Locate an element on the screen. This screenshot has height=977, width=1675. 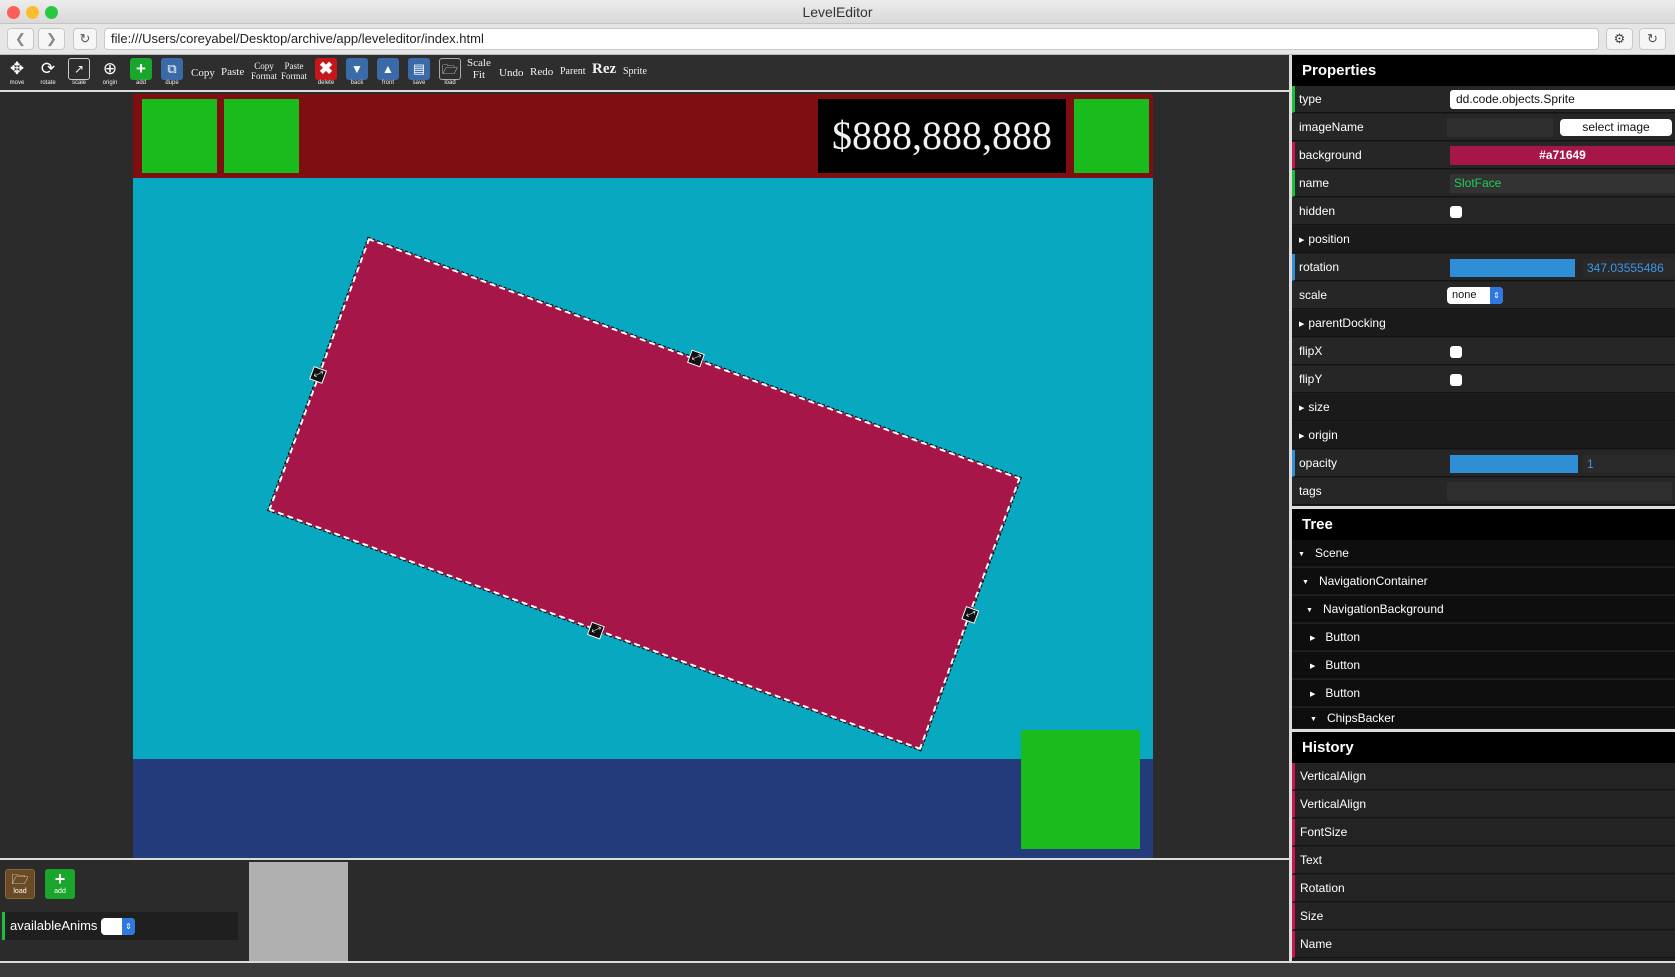
copy-button: Copy is located at coordinates (203, 73).